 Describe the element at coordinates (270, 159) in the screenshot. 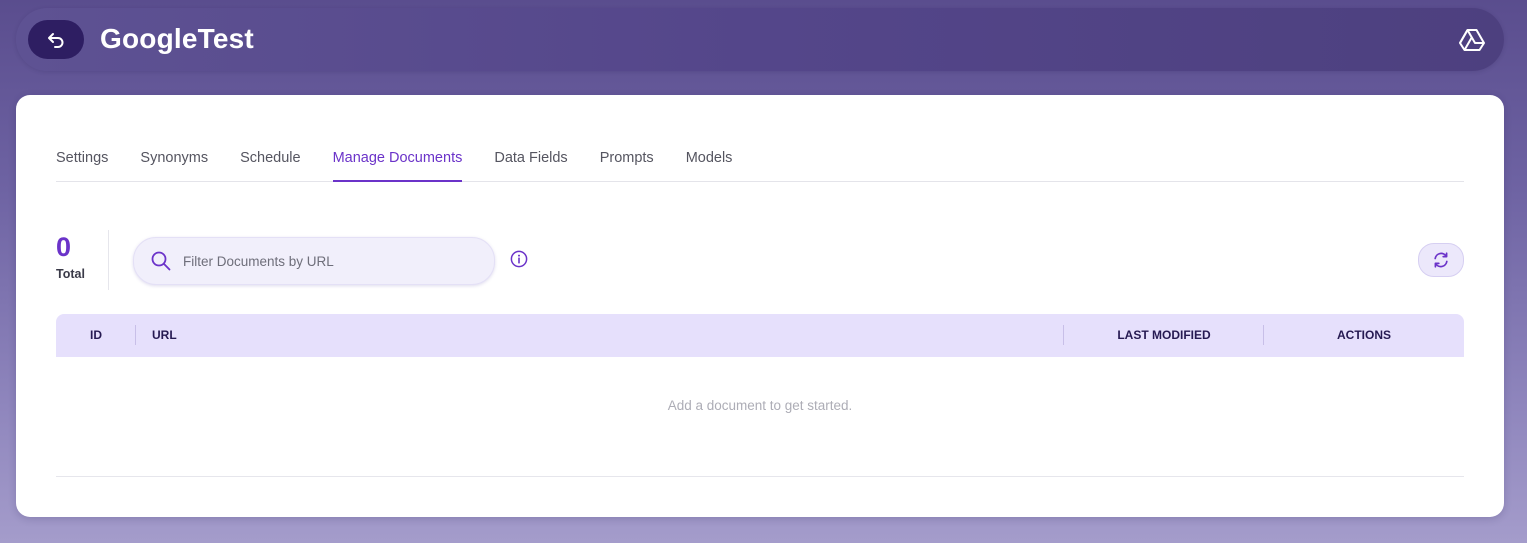

I see `tab-schedule: Schedule` at that location.